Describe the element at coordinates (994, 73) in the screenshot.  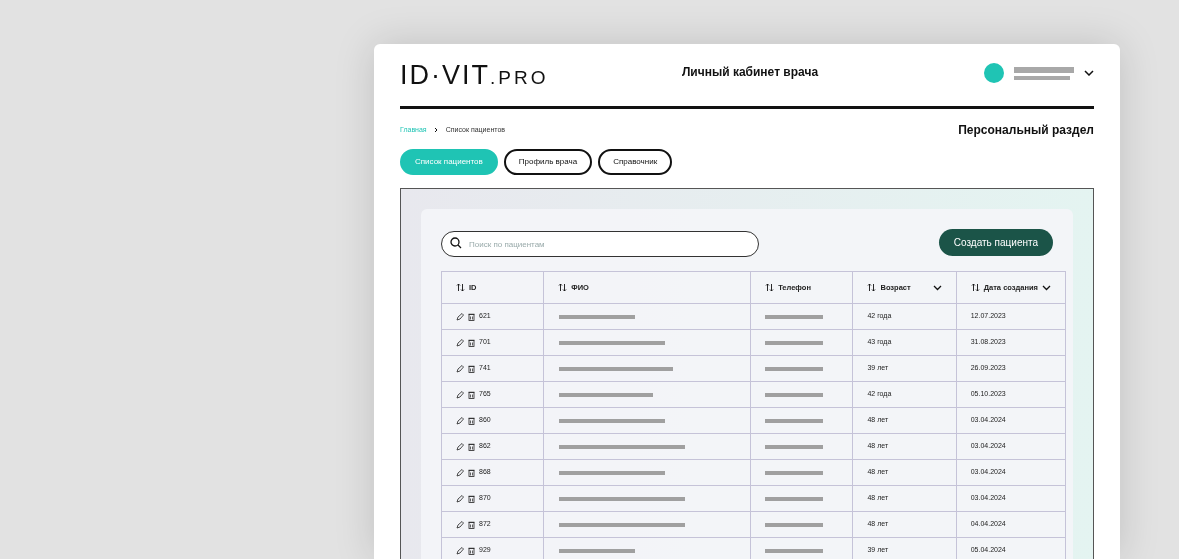
I see `avatar` at that location.